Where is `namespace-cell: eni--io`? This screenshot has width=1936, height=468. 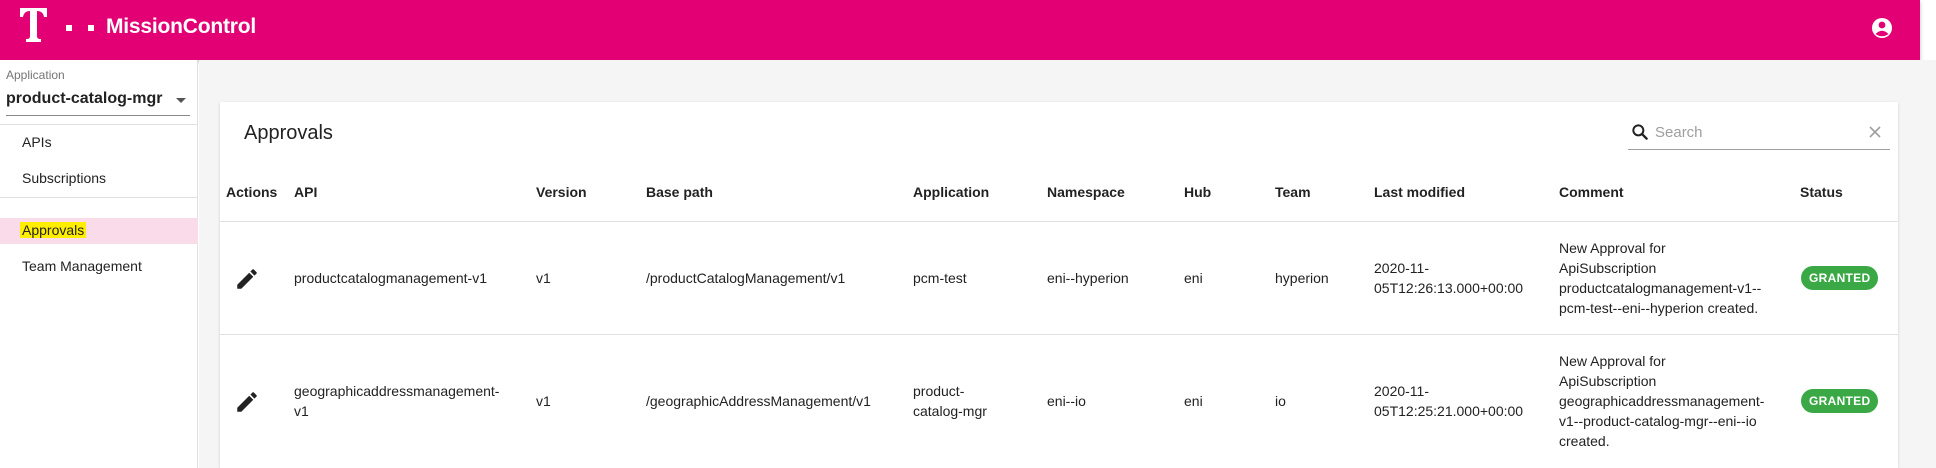
namespace-cell: eni--io is located at coordinates (1066, 401).